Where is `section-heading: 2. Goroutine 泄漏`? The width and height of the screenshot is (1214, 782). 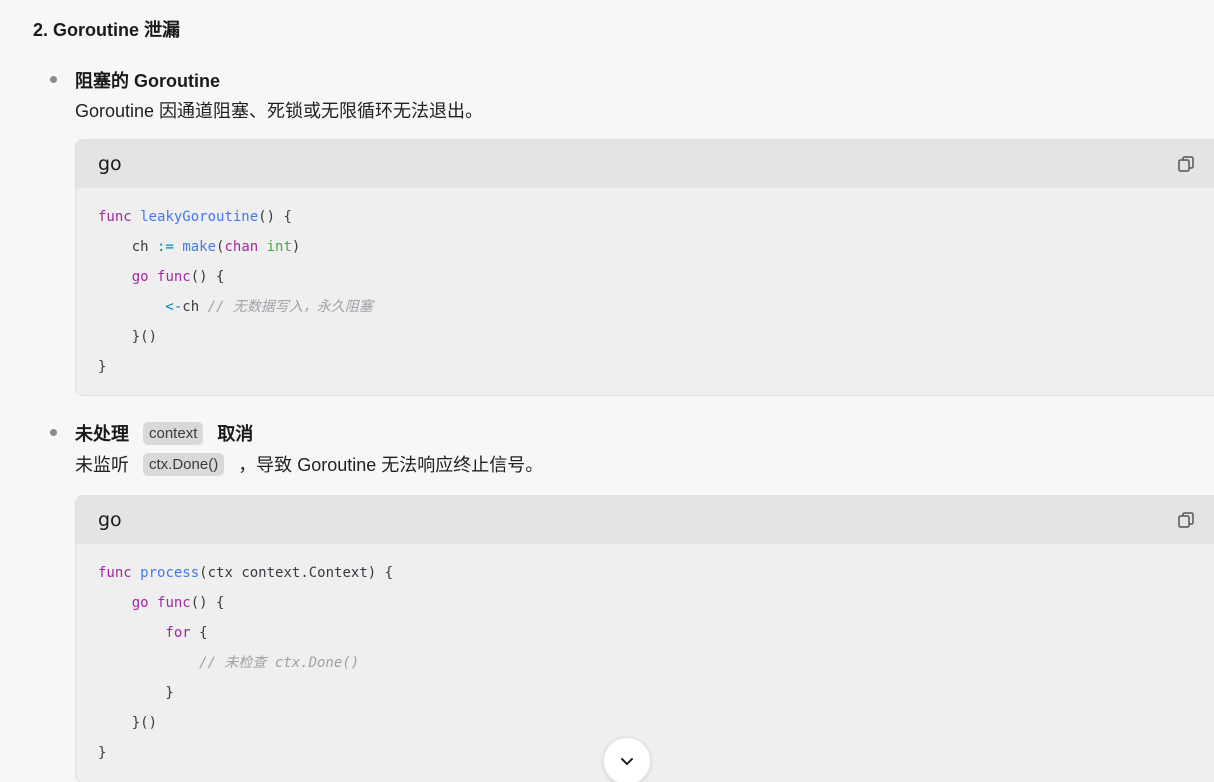 section-heading: 2. Goroutine 泄漏 is located at coordinates (107, 30).